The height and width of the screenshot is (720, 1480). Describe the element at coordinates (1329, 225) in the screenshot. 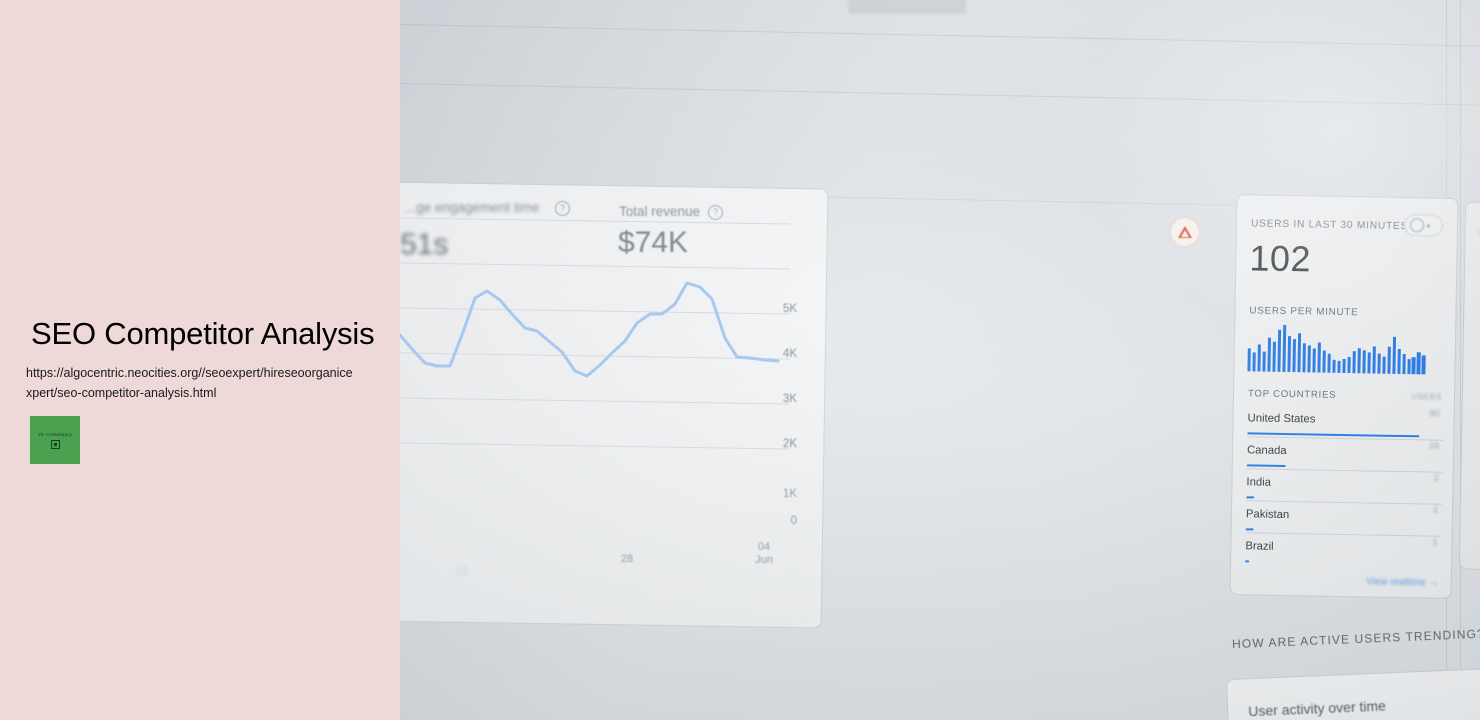

I see `realtime-card-title: USERS IN LAST 30 MINUTES` at that location.